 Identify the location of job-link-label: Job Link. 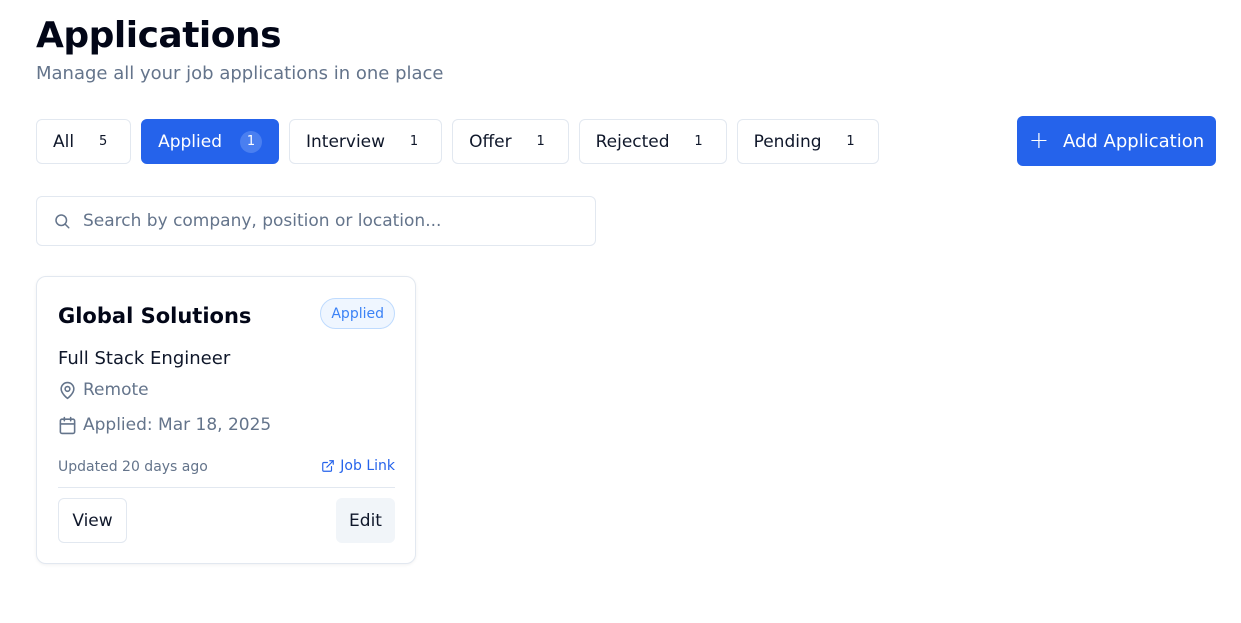
(367, 466).